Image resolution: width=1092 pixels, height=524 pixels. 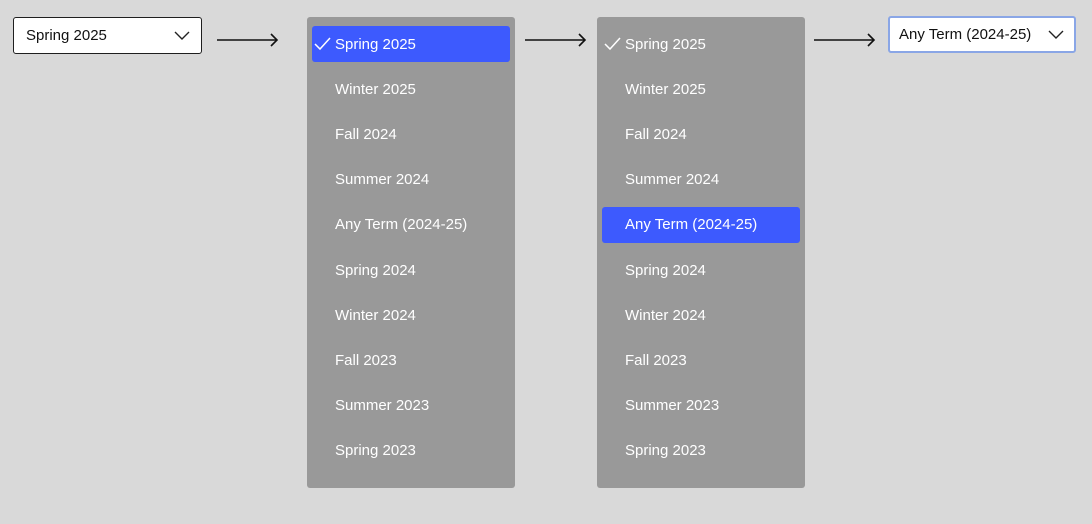 I want to click on term-select-closed: Spring 2025, so click(x=107, y=35).